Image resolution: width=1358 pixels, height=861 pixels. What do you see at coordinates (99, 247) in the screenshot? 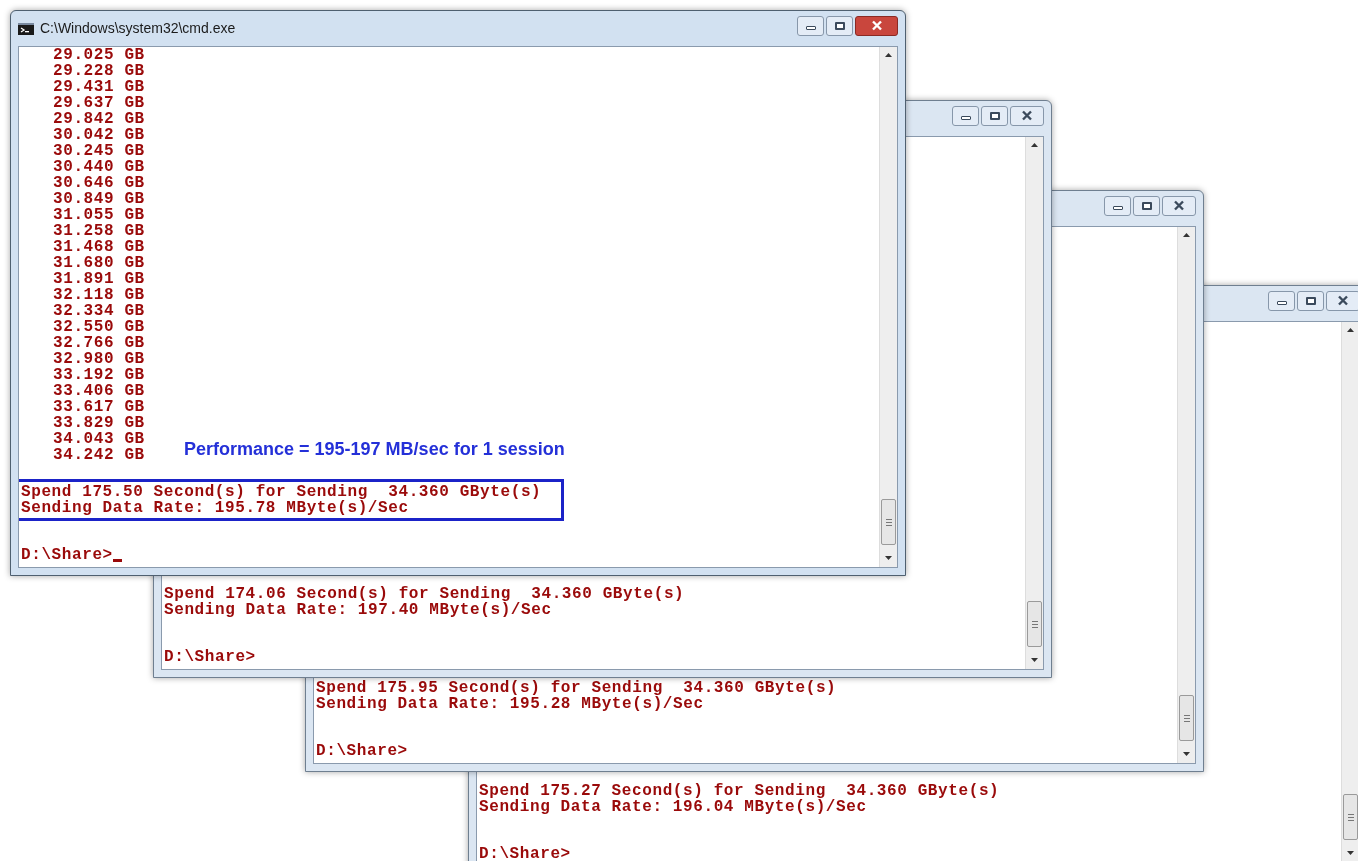
I see `output-line: 31.468 GB` at bounding box center [99, 247].